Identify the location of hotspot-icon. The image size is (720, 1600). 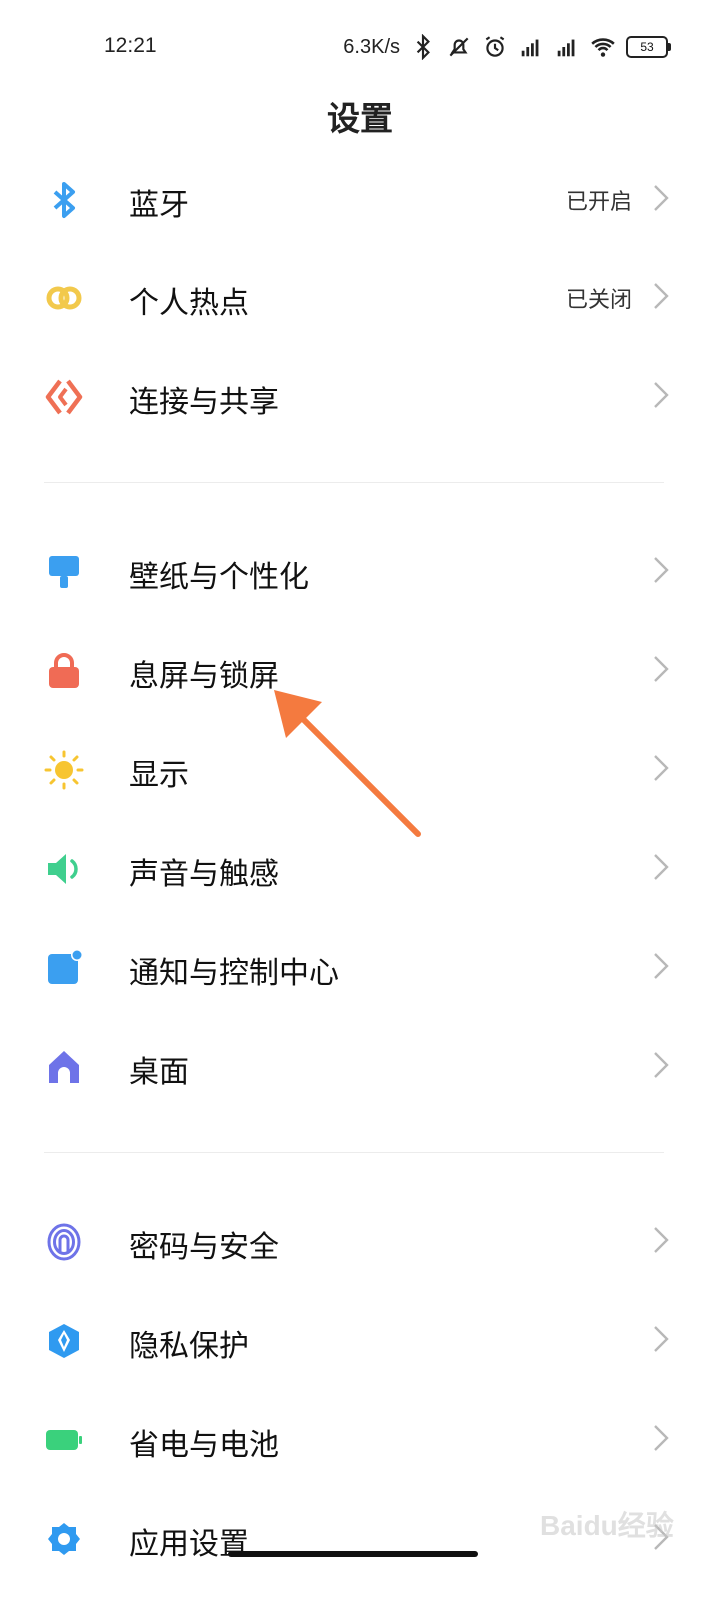
(64, 298).